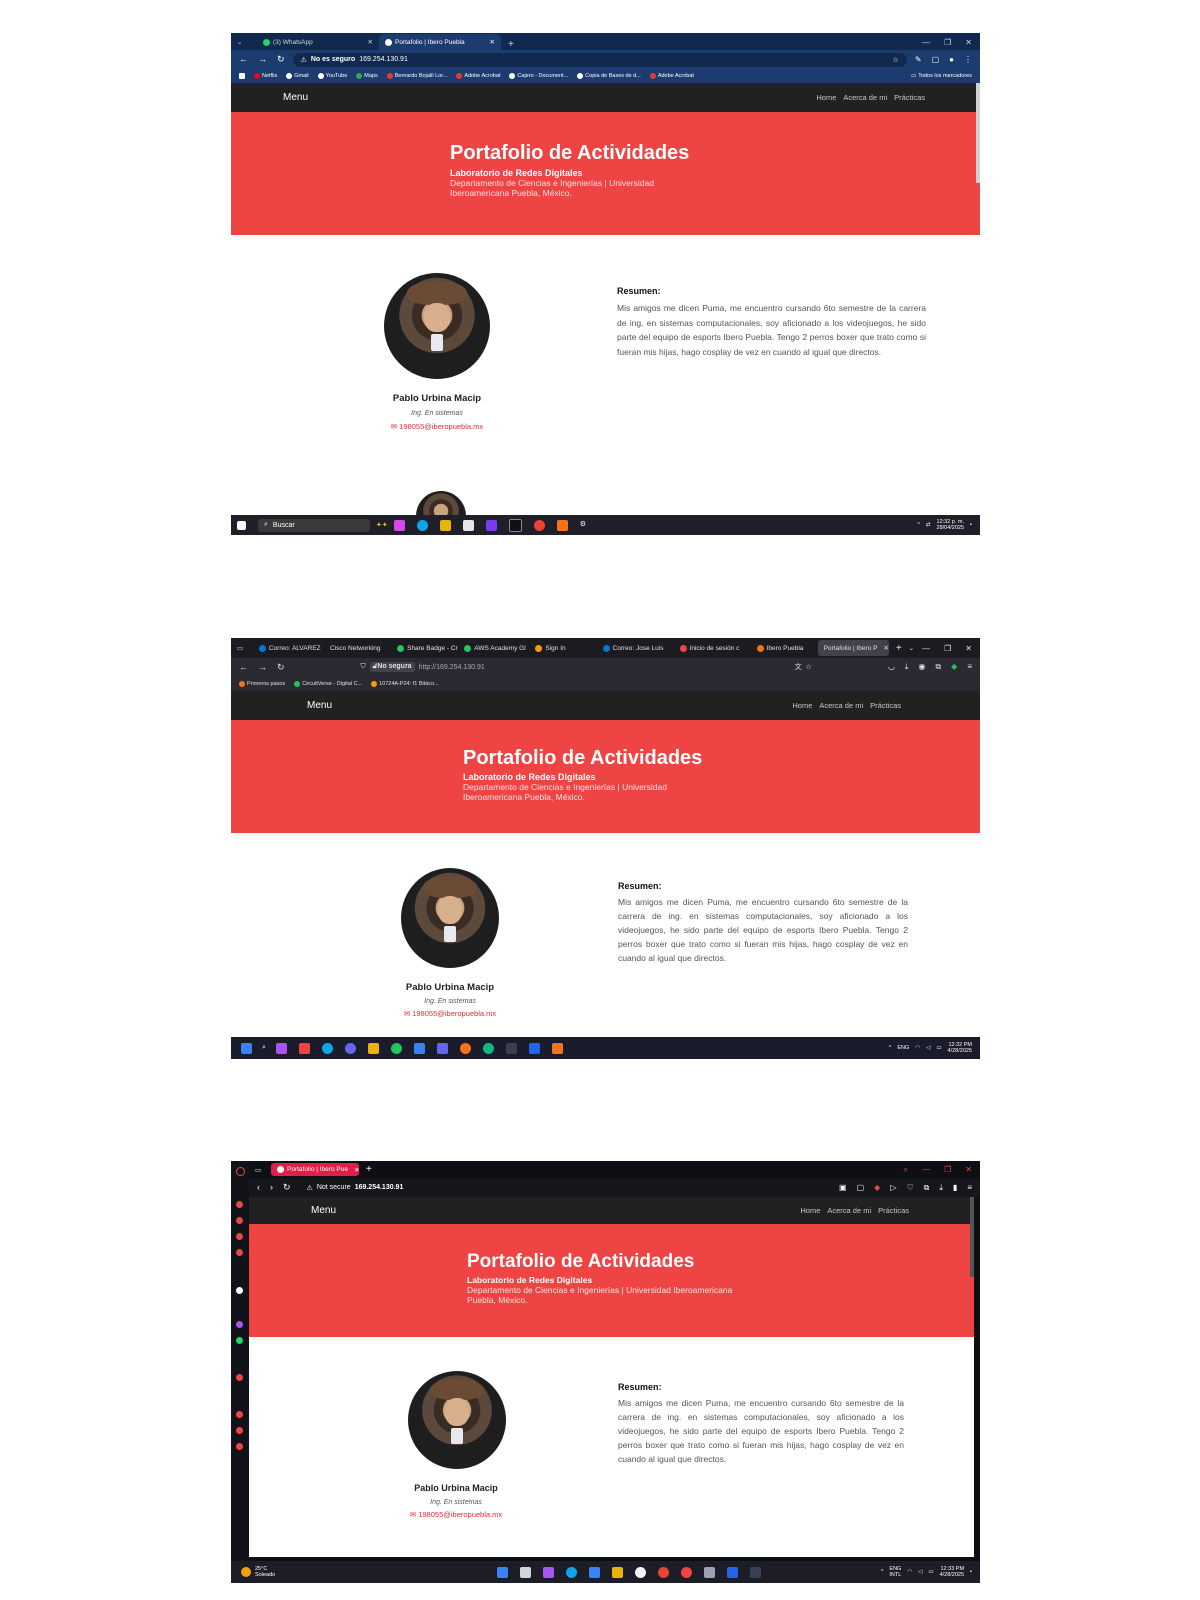 The image size is (1200, 1600). Describe the element at coordinates (635, 648) in the screenshot. I see `tab-item: Correo: Jose Luis` at that location.